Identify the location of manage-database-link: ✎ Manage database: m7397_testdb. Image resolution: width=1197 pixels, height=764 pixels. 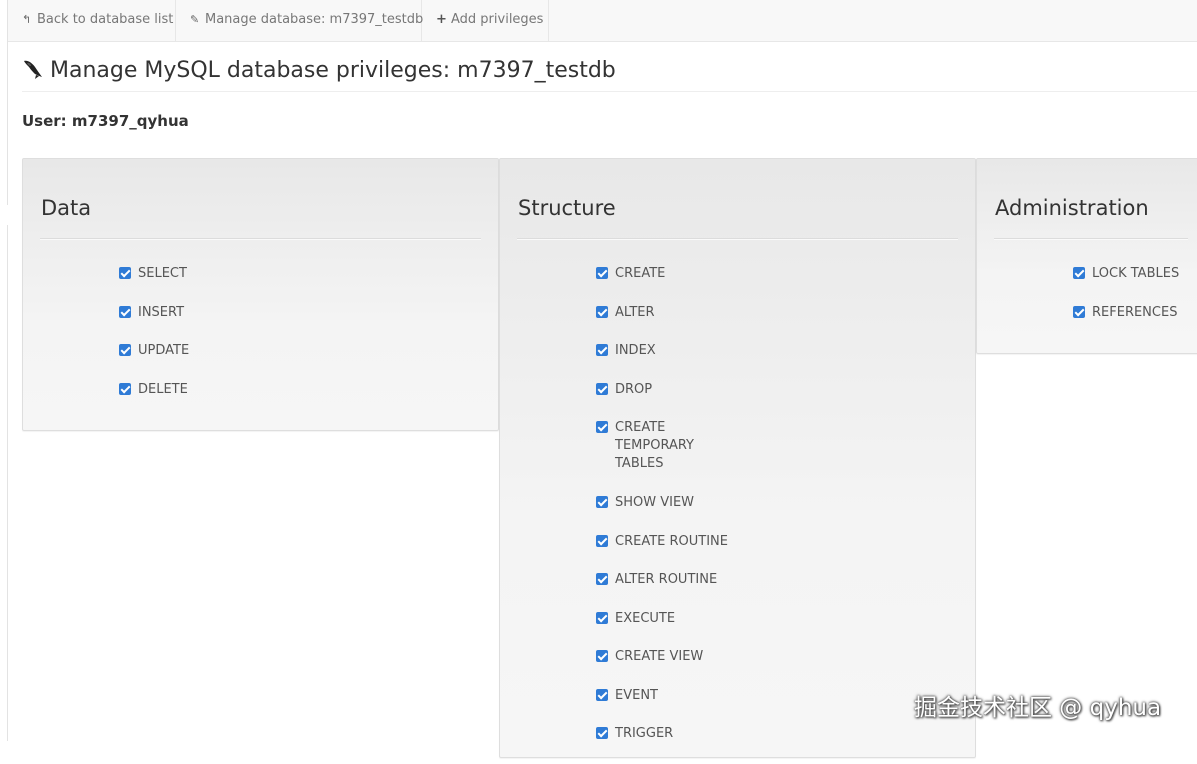
(300, 20).